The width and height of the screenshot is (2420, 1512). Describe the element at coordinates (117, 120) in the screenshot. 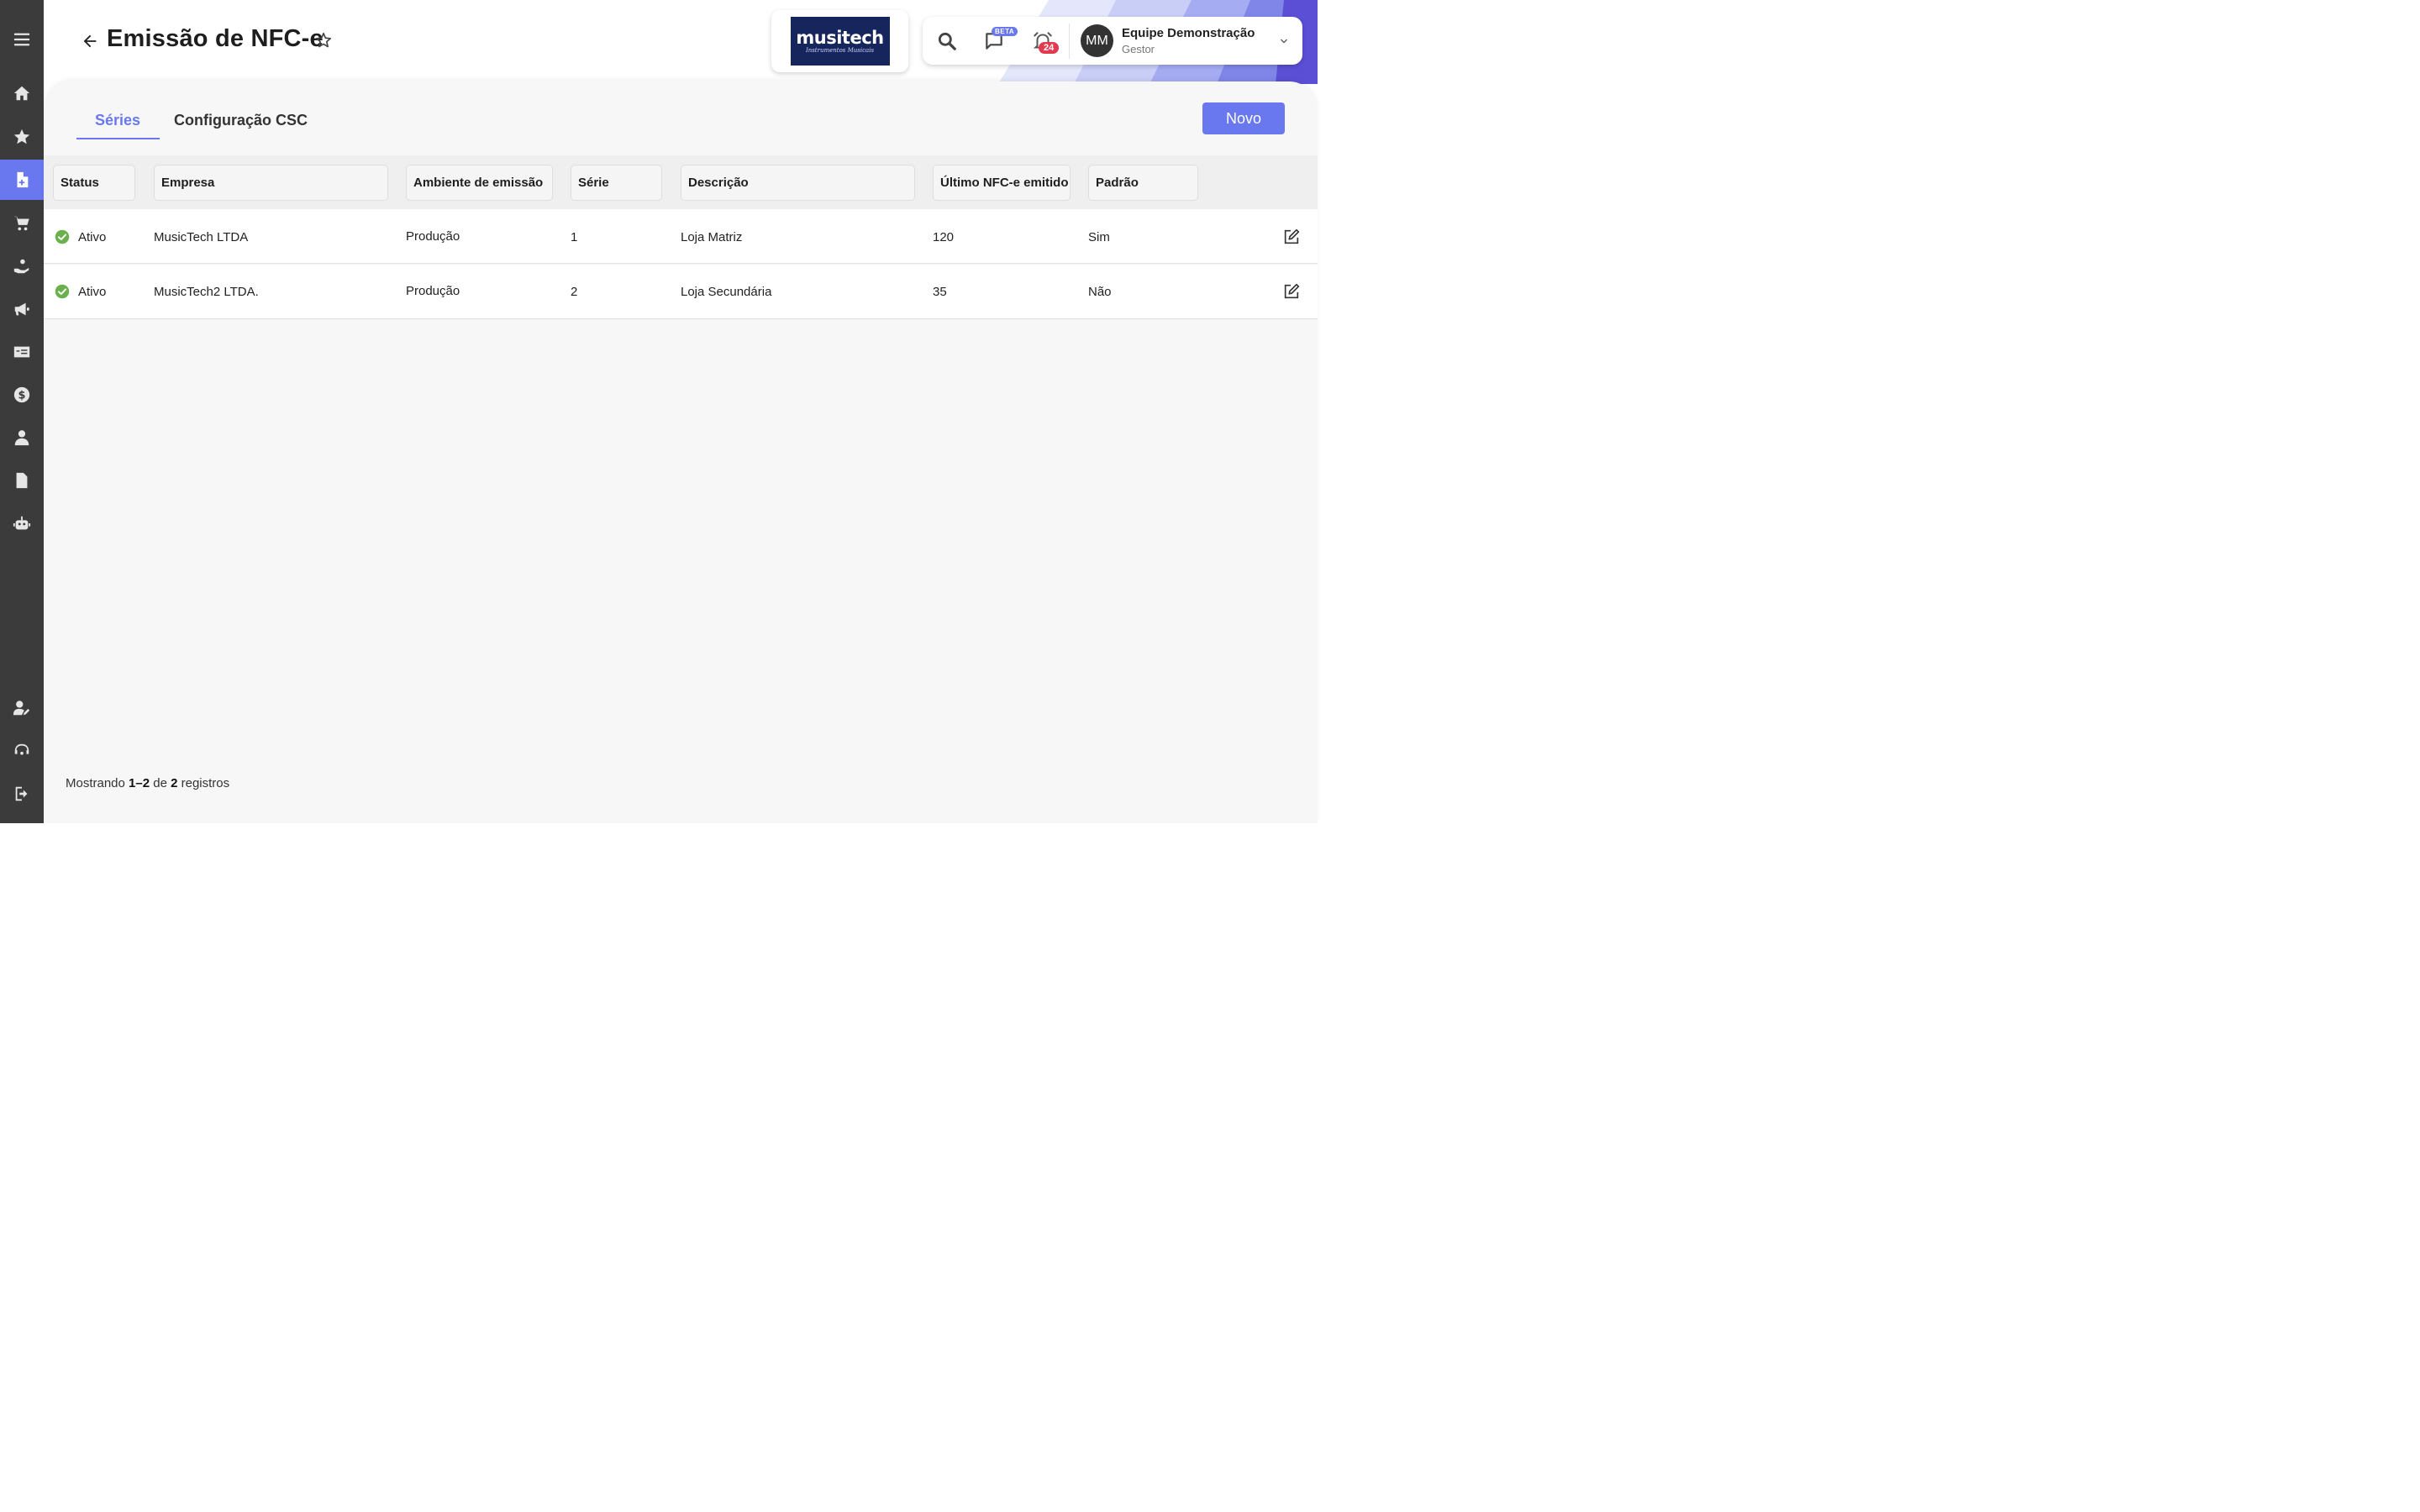

I see `tab-series: Séries` at that location.